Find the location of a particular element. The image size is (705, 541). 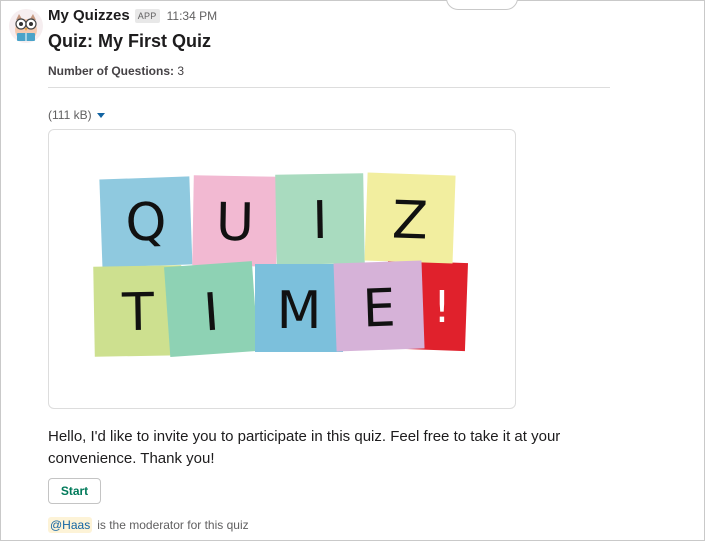

app-name-link: My Quizzes is located at coordinates (89, 15).